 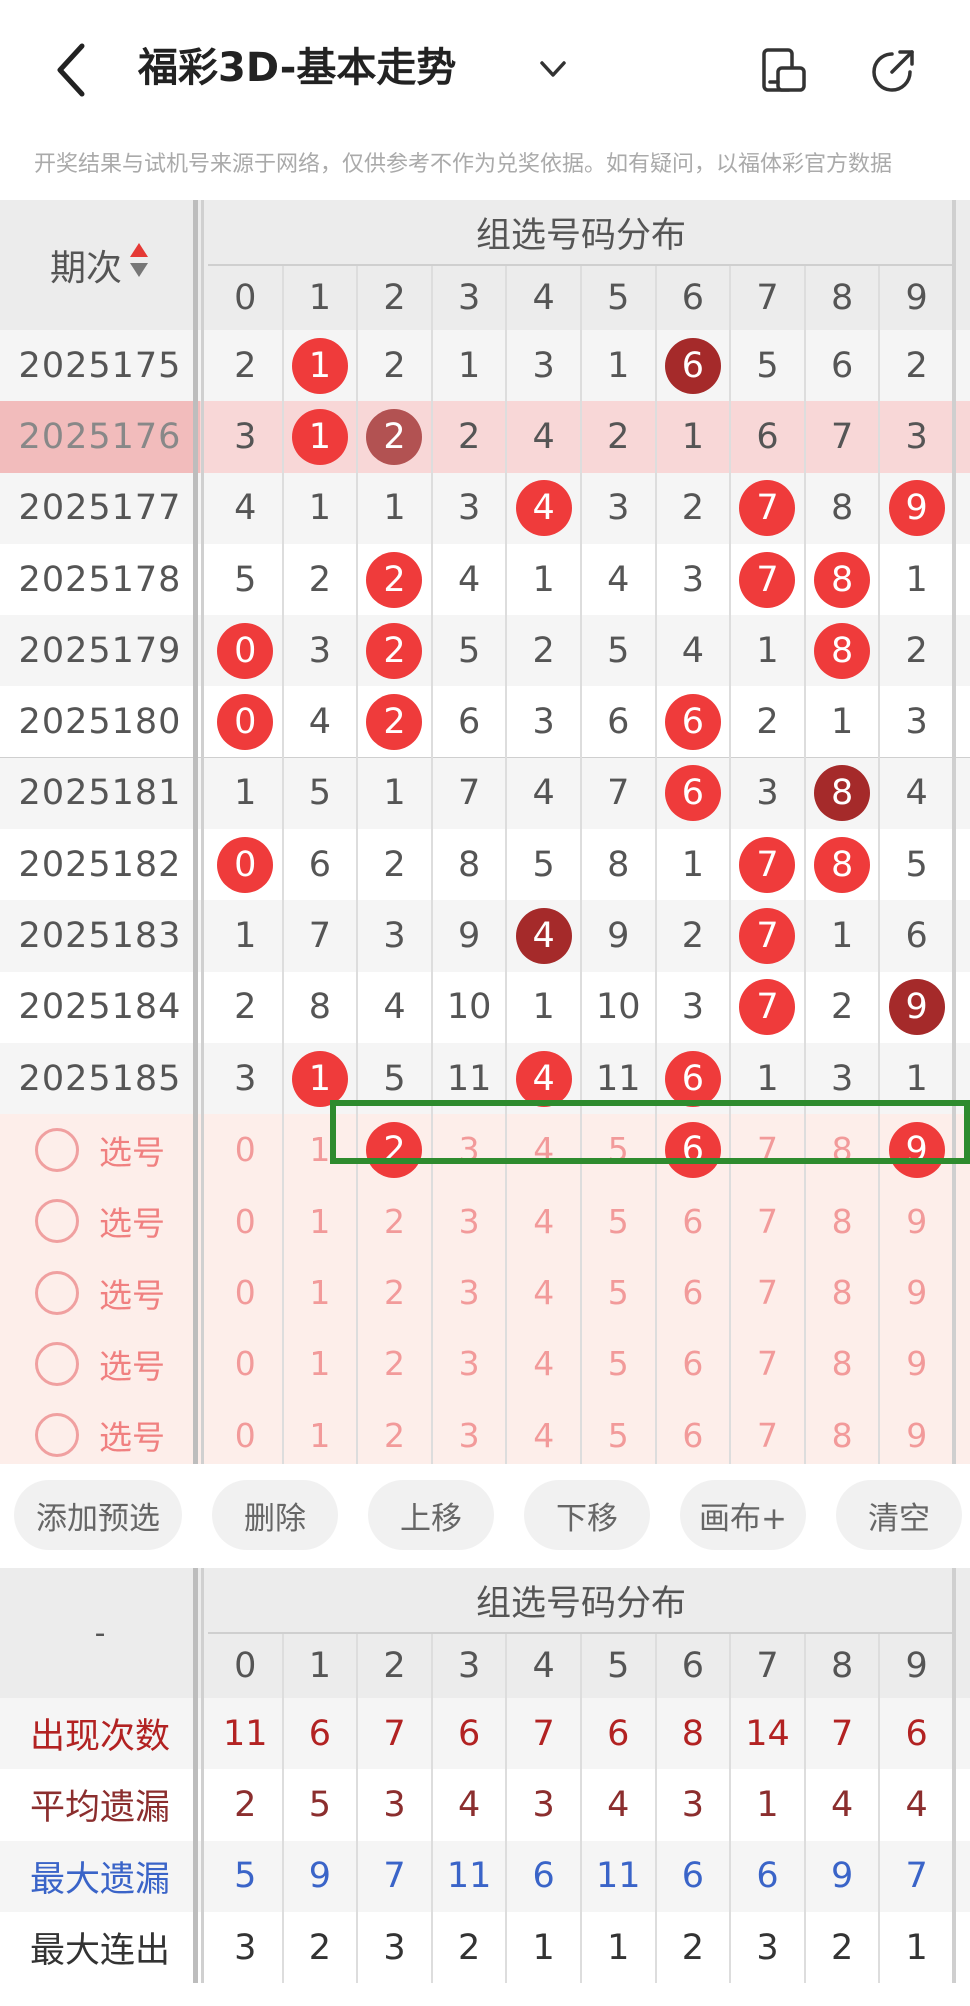 What do you see at coordinates (469, 508) in the screenshot?
I see `trend-cell: 3` at bounding box center [469, 508].